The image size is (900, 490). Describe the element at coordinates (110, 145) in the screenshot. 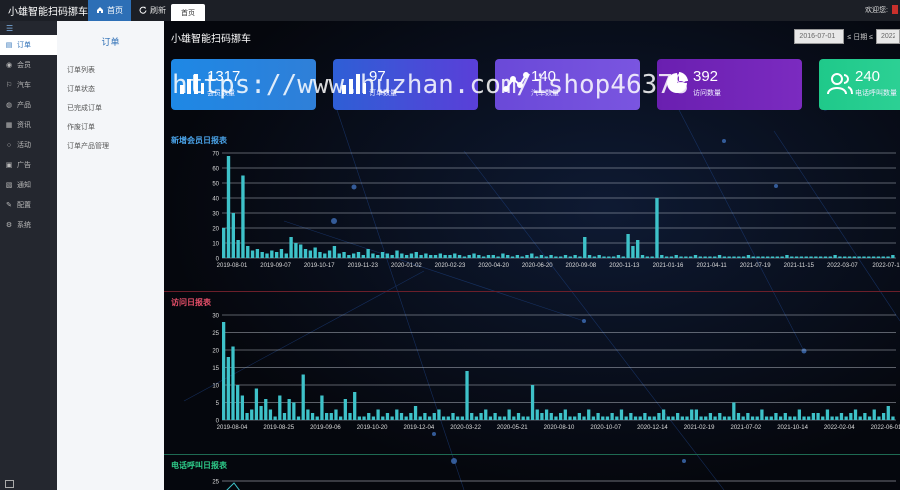

I see `submenu-item-order-product: 订单产品管理` at that location.